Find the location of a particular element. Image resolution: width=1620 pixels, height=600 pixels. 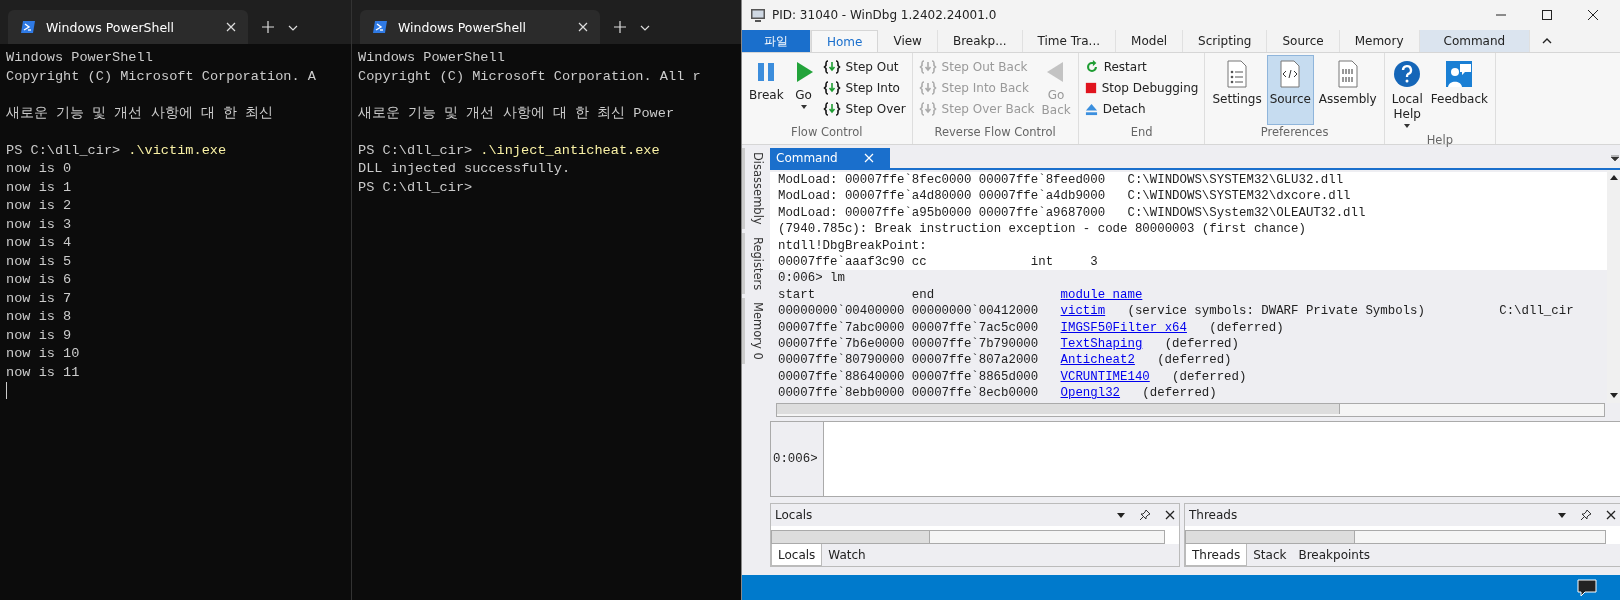

module-link: Opengl32 is located at coordinates (1090, 393).